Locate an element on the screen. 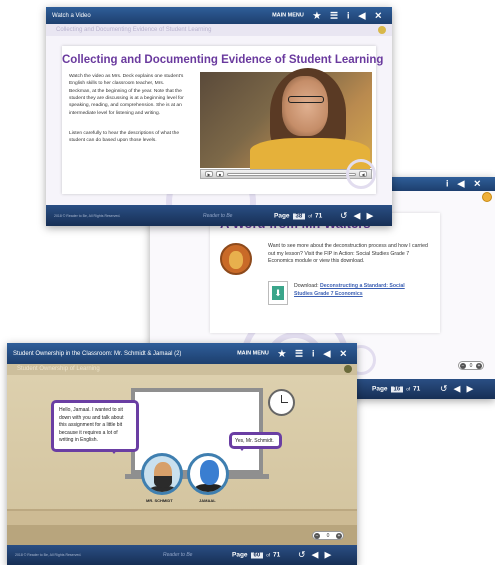 Image resolution: width=495 pixels, height=565 pixels. download-icon: ⬇ is located at coordinates (278, 293).